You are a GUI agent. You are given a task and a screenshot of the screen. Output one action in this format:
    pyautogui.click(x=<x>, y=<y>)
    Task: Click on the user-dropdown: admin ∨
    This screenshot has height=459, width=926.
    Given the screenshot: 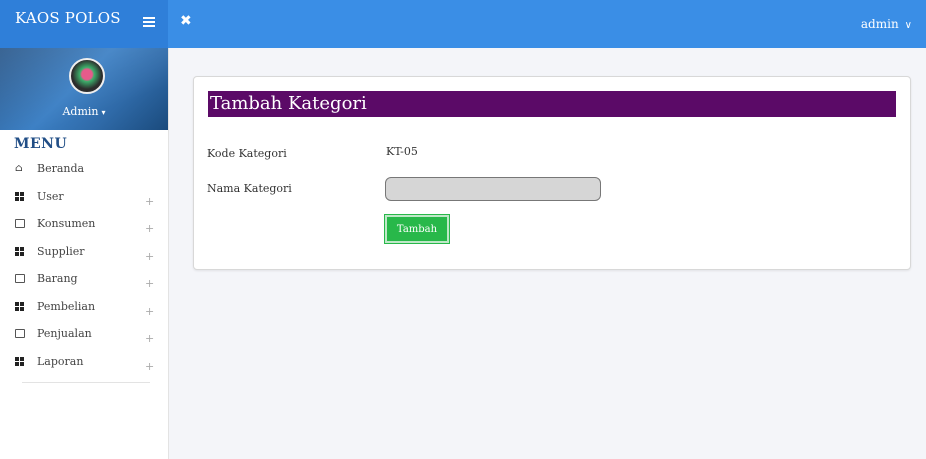 What is the action you would take?
    pyautogui.click(x=886, y=24)
    